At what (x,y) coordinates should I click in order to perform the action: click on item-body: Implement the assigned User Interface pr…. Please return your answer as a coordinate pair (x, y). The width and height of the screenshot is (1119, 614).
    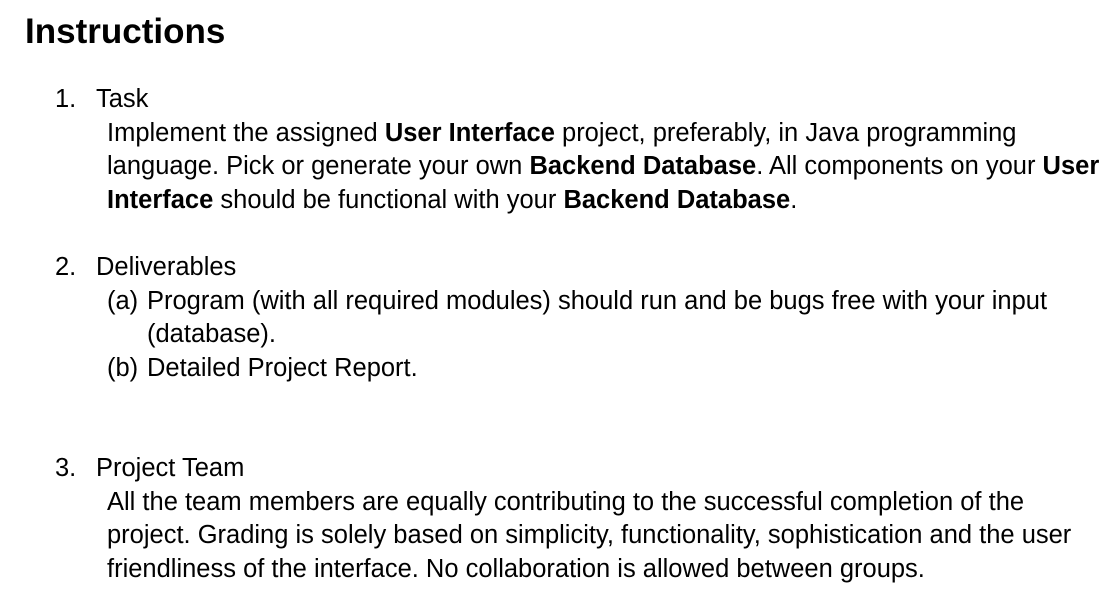
    Looking at the image, I should click on (606, 167).